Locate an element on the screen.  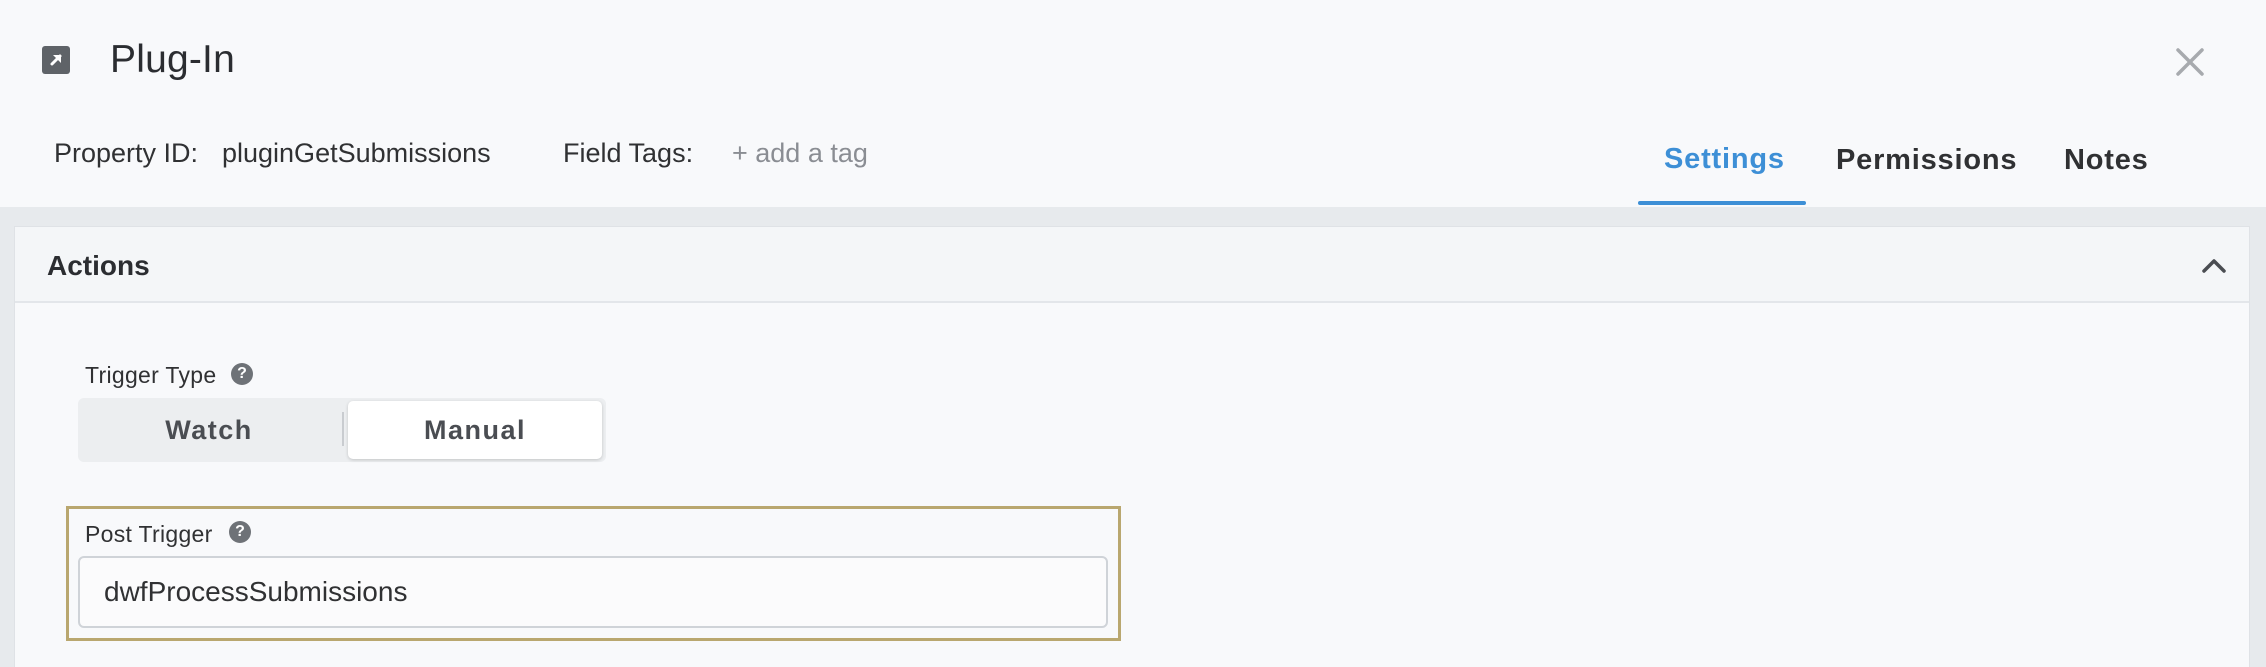
segment-divider is located at coordinates (343, 429).